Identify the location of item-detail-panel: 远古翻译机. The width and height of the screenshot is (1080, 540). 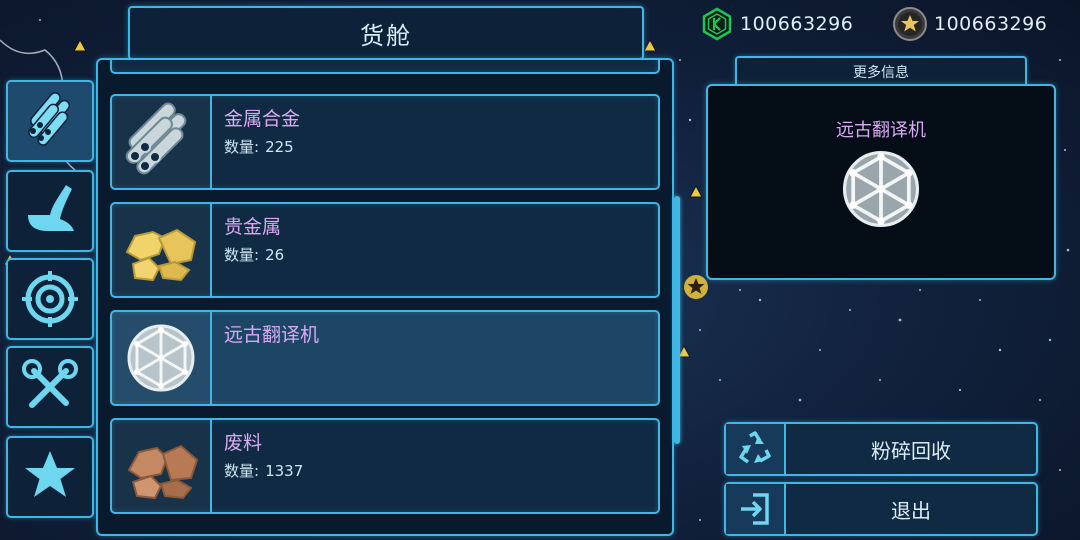
(881, 182).